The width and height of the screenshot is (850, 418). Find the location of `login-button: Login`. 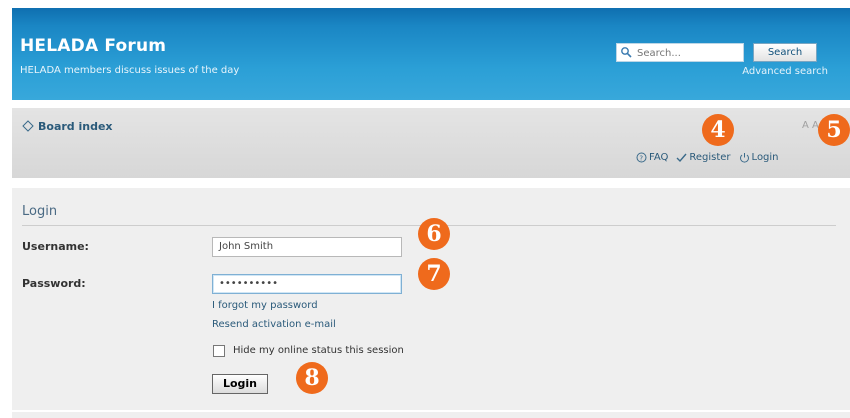

login-button: Login is located at coordinates (240, 384).